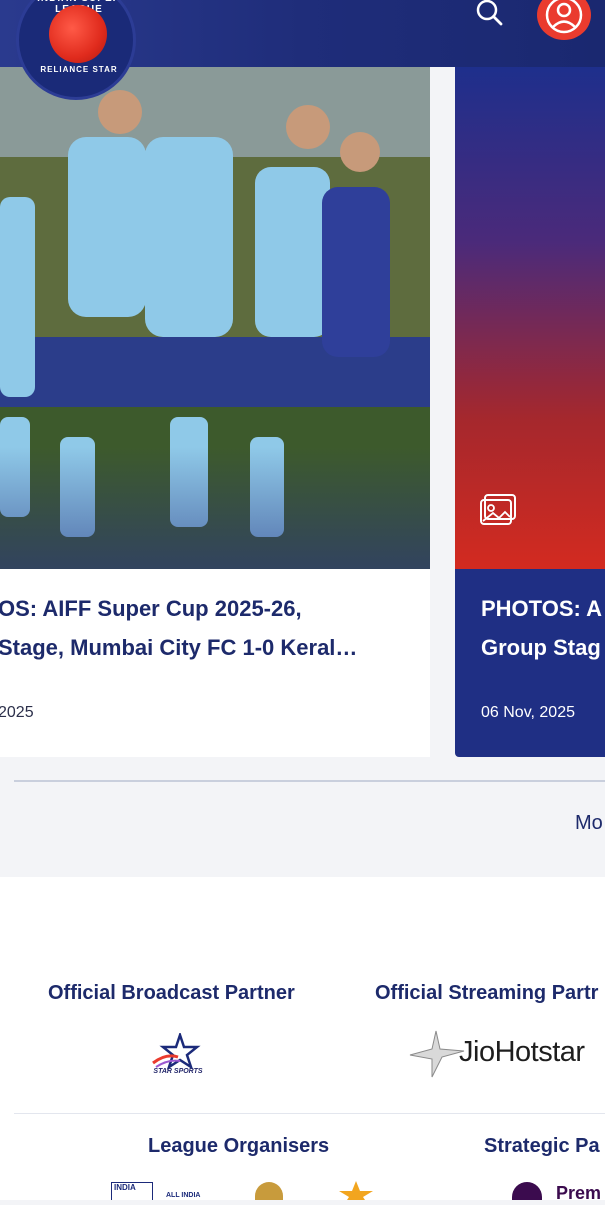 The height and width of the screenshot is (1205, 605). I want to click on logo-text-bottom: RELIANCE STAR, so click(79, 69).